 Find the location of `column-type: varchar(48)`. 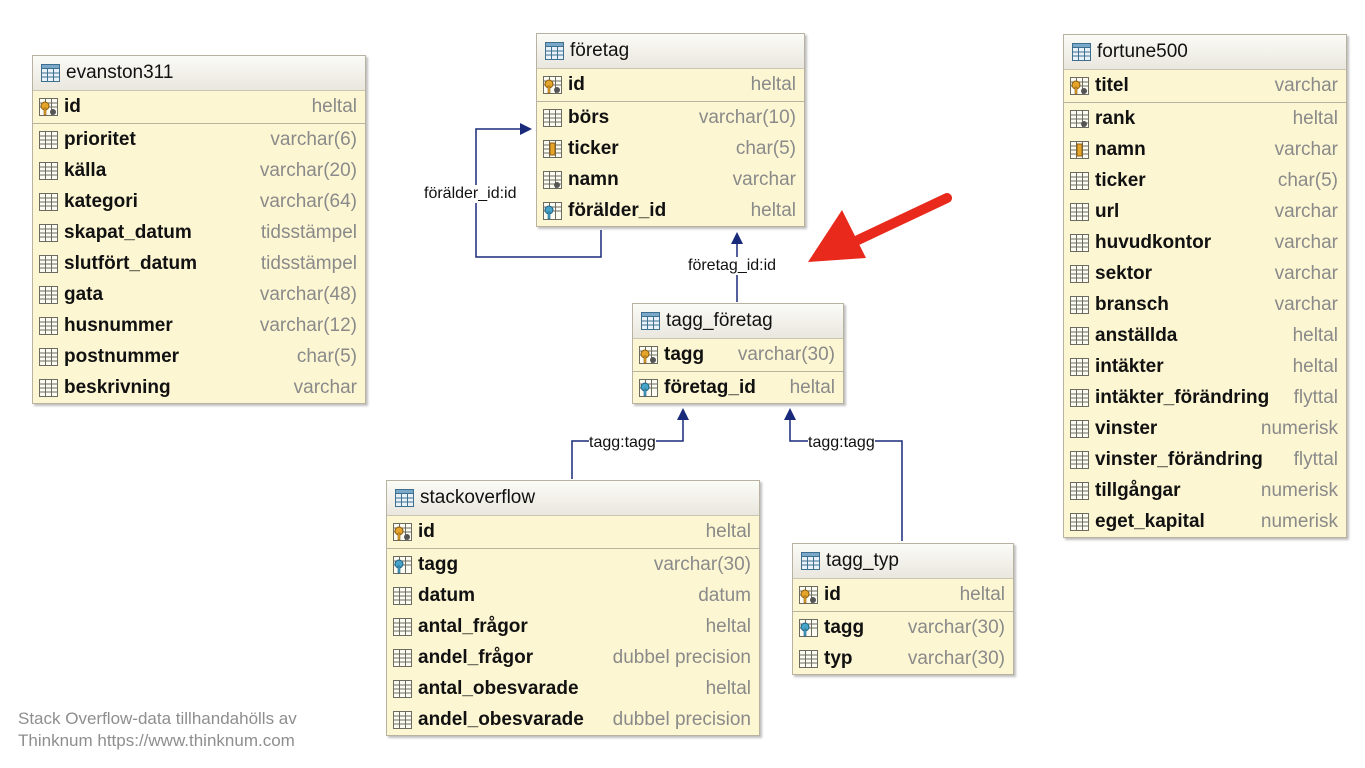

column-type: varchar(48) is located at coordinates (308, 294).